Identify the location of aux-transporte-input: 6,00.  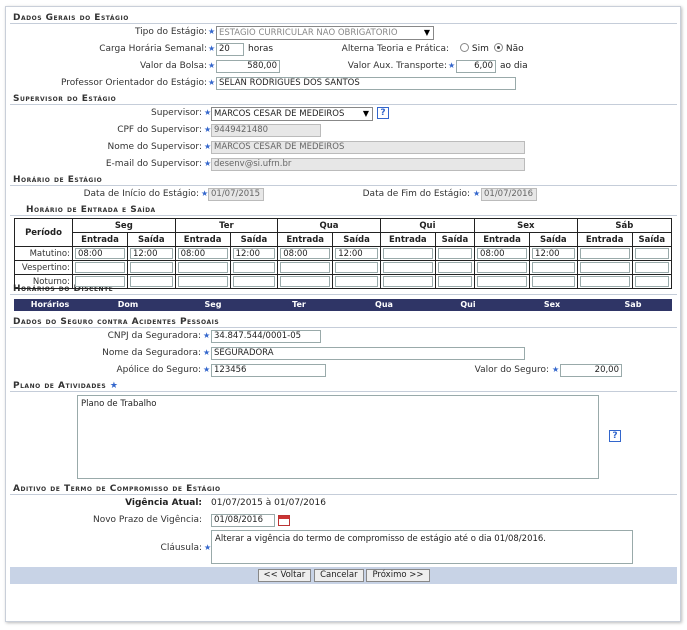
(476, 66).